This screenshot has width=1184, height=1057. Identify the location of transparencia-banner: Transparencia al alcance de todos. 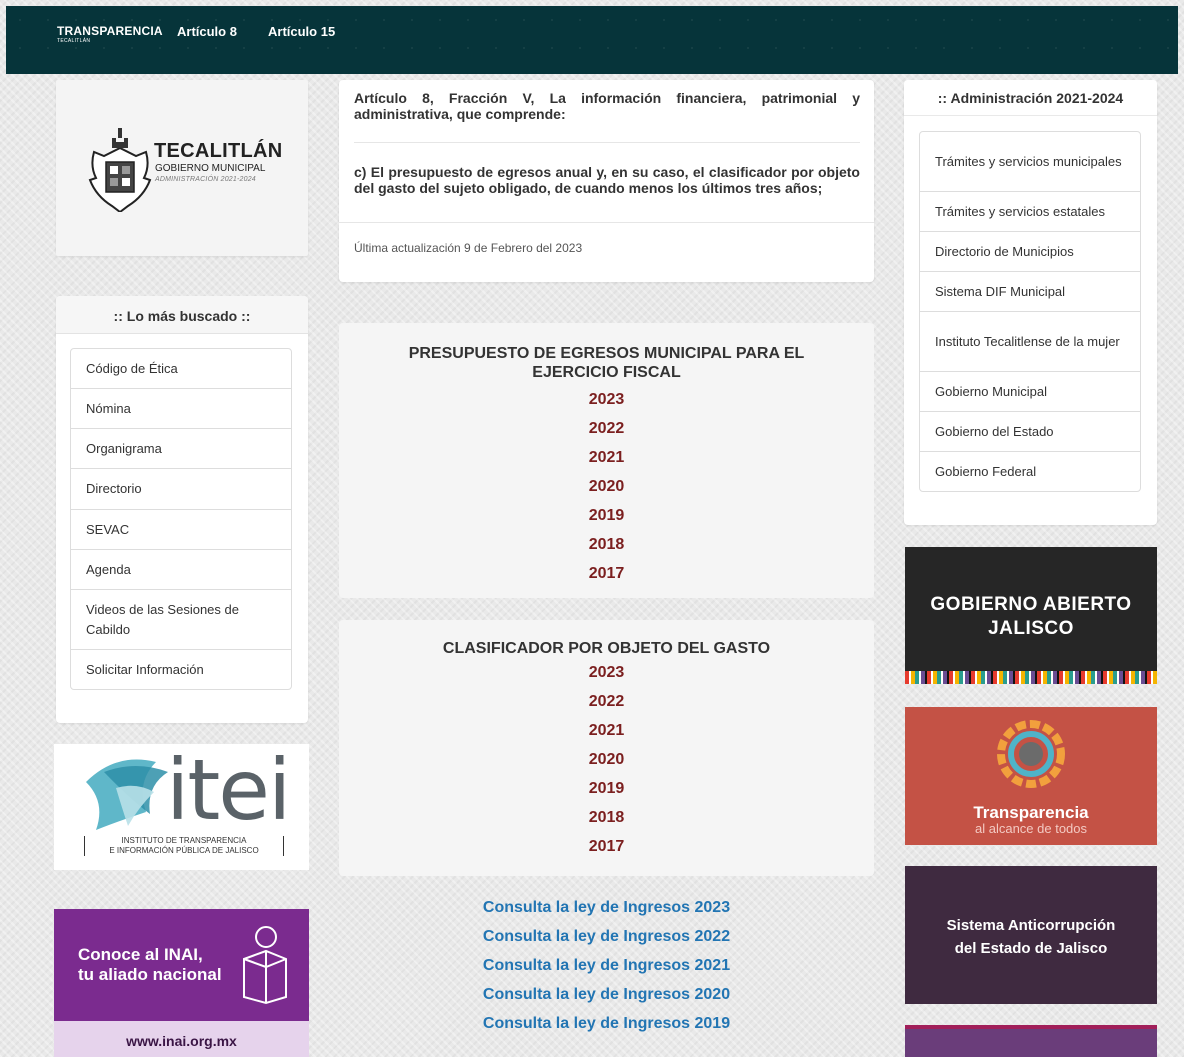
(1031, 776).